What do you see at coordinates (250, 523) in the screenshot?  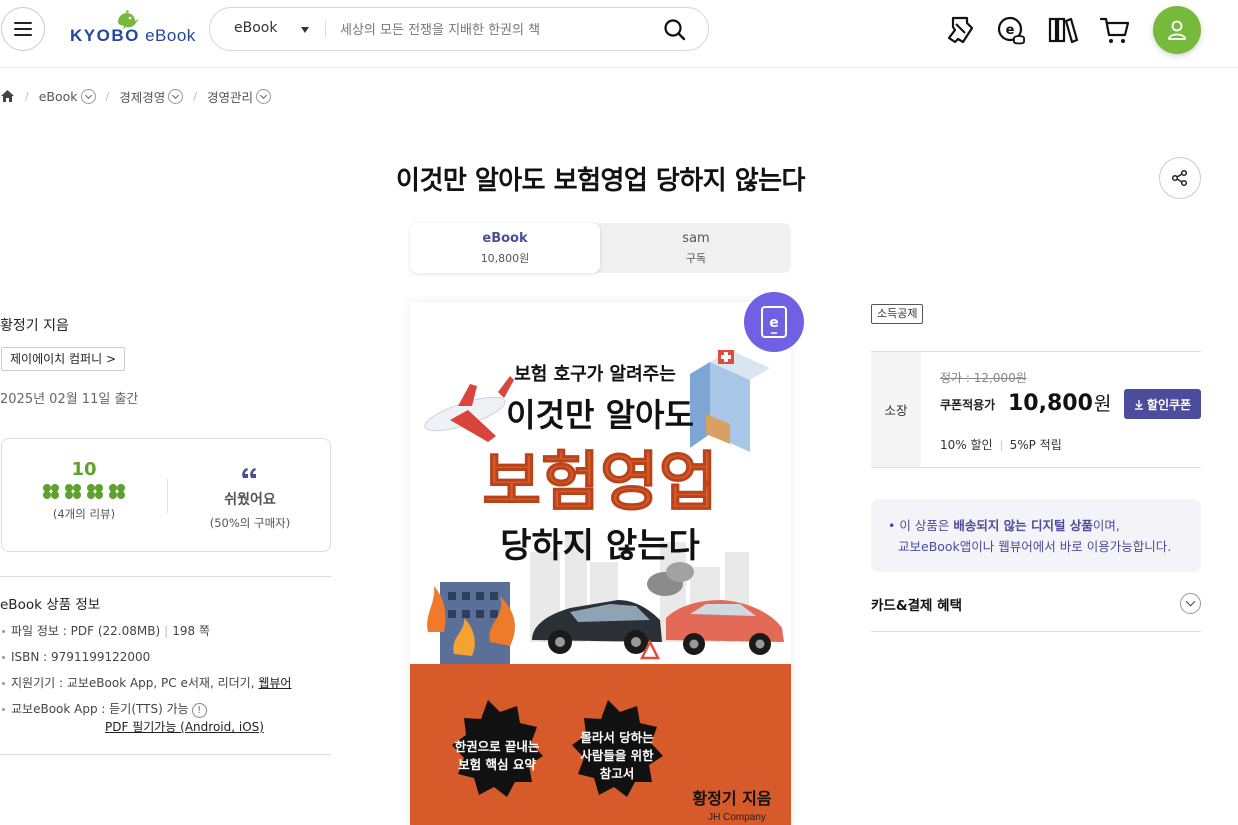 I see `review-keyword-ratio: (50%의 구매자)` at bounding box center [250, 523].